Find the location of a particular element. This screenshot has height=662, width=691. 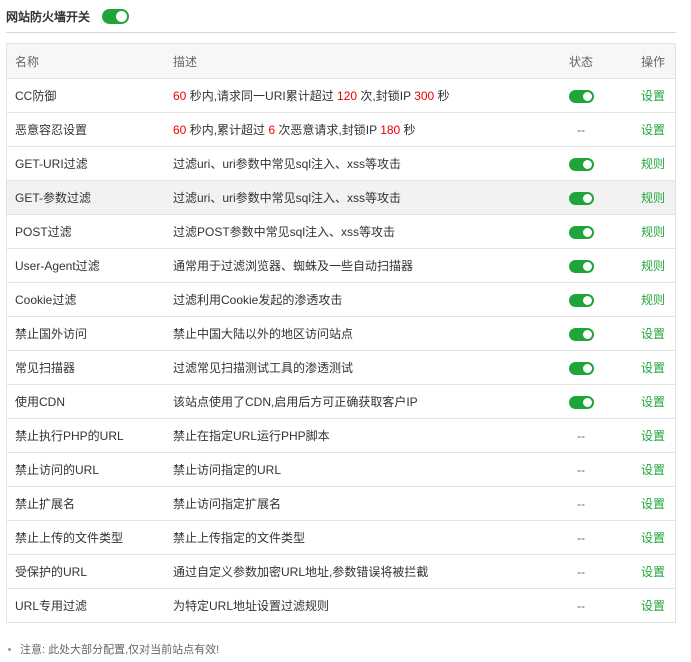

rule-name: 恶意容忍设置 is located at coordinates (51, 130).